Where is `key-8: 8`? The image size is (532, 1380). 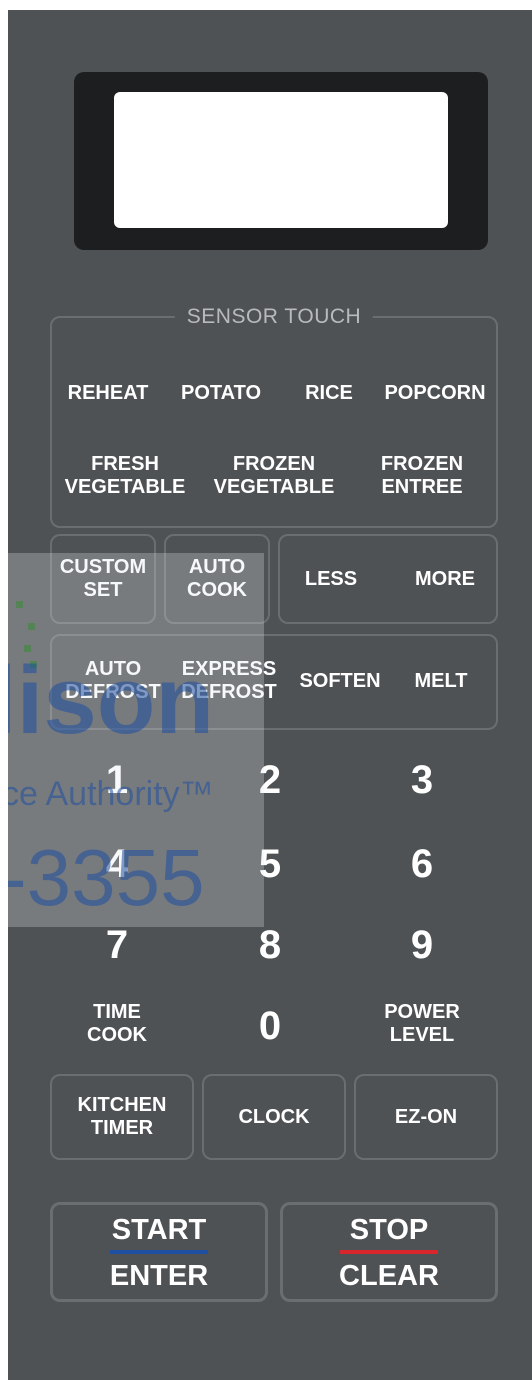
key-8: 8 is located at coordinates (270, 945).